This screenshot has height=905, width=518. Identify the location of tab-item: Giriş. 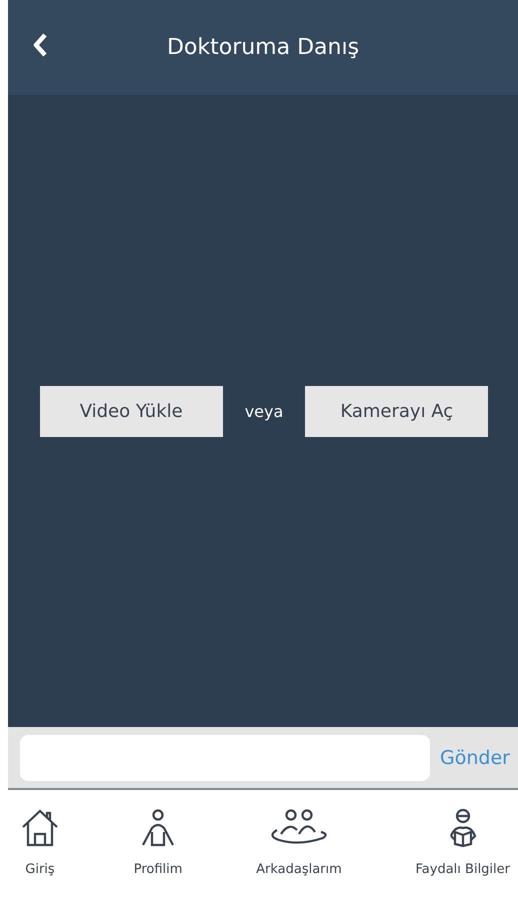
(40, 856).